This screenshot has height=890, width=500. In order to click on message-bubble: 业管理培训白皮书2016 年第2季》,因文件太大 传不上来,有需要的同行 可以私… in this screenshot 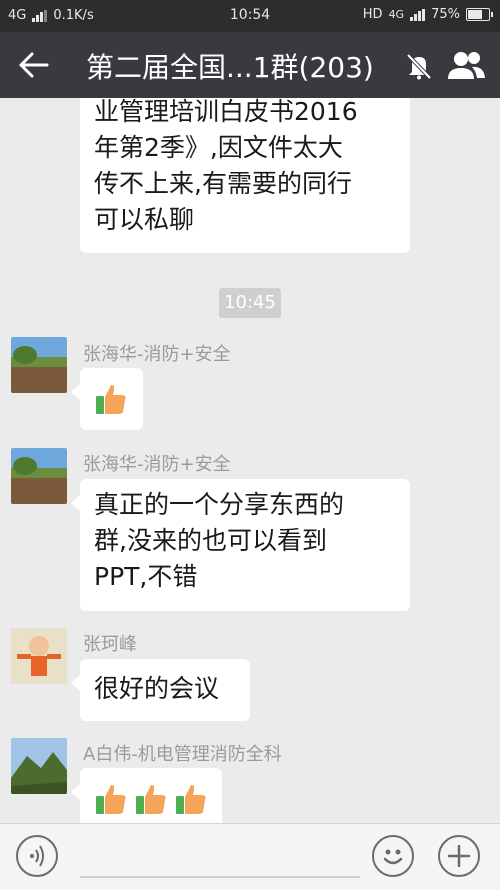, I will do `click(245, 175)`.